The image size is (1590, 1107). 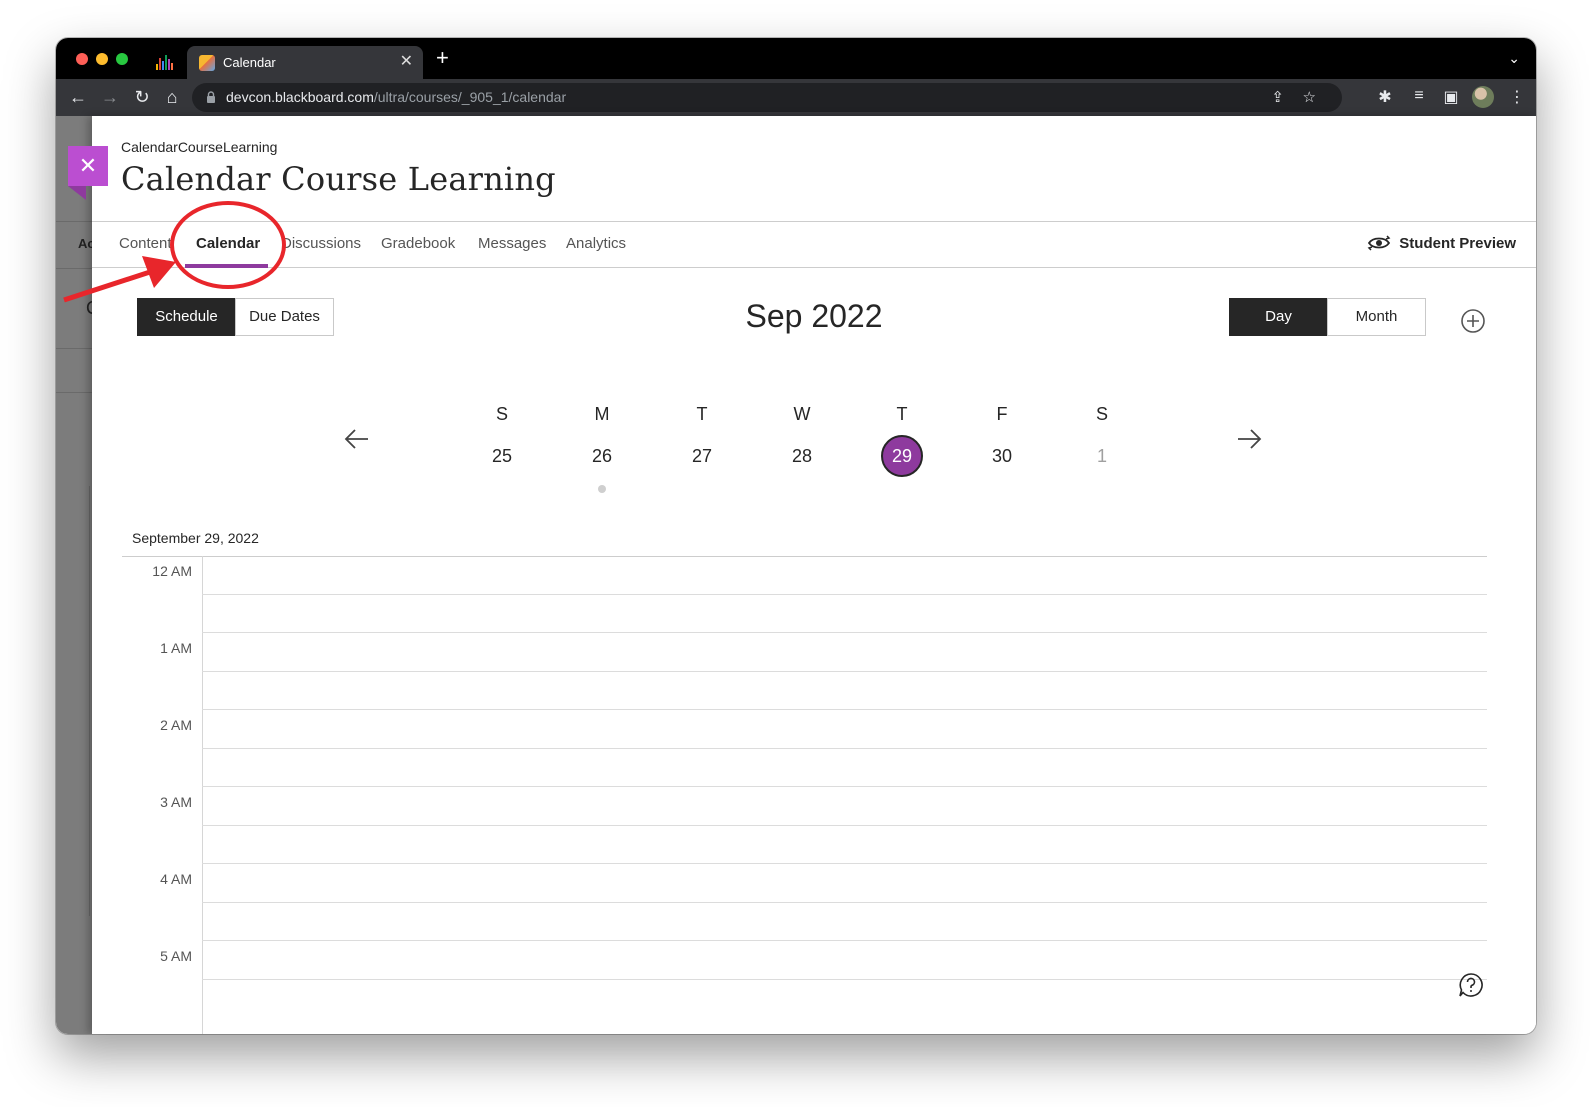 What do you see at coordinates (1473, 321) in the screenshot?
I see `add-event-plus-icon` at bounding box center [1473, 321].